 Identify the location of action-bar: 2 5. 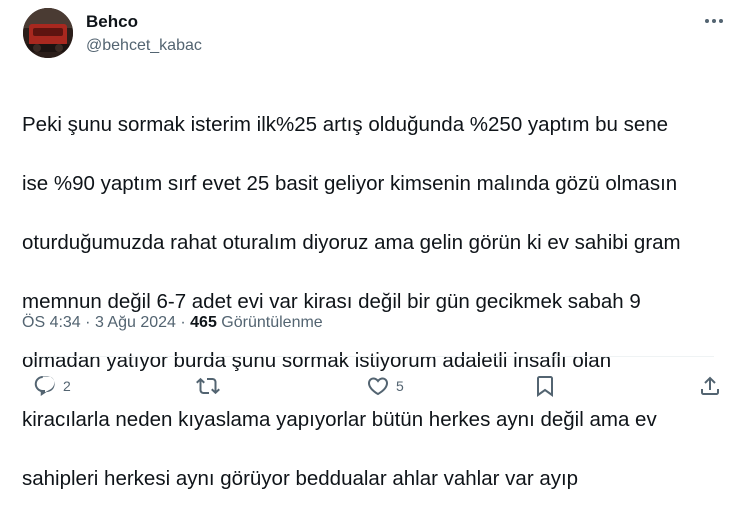
(365, 389).